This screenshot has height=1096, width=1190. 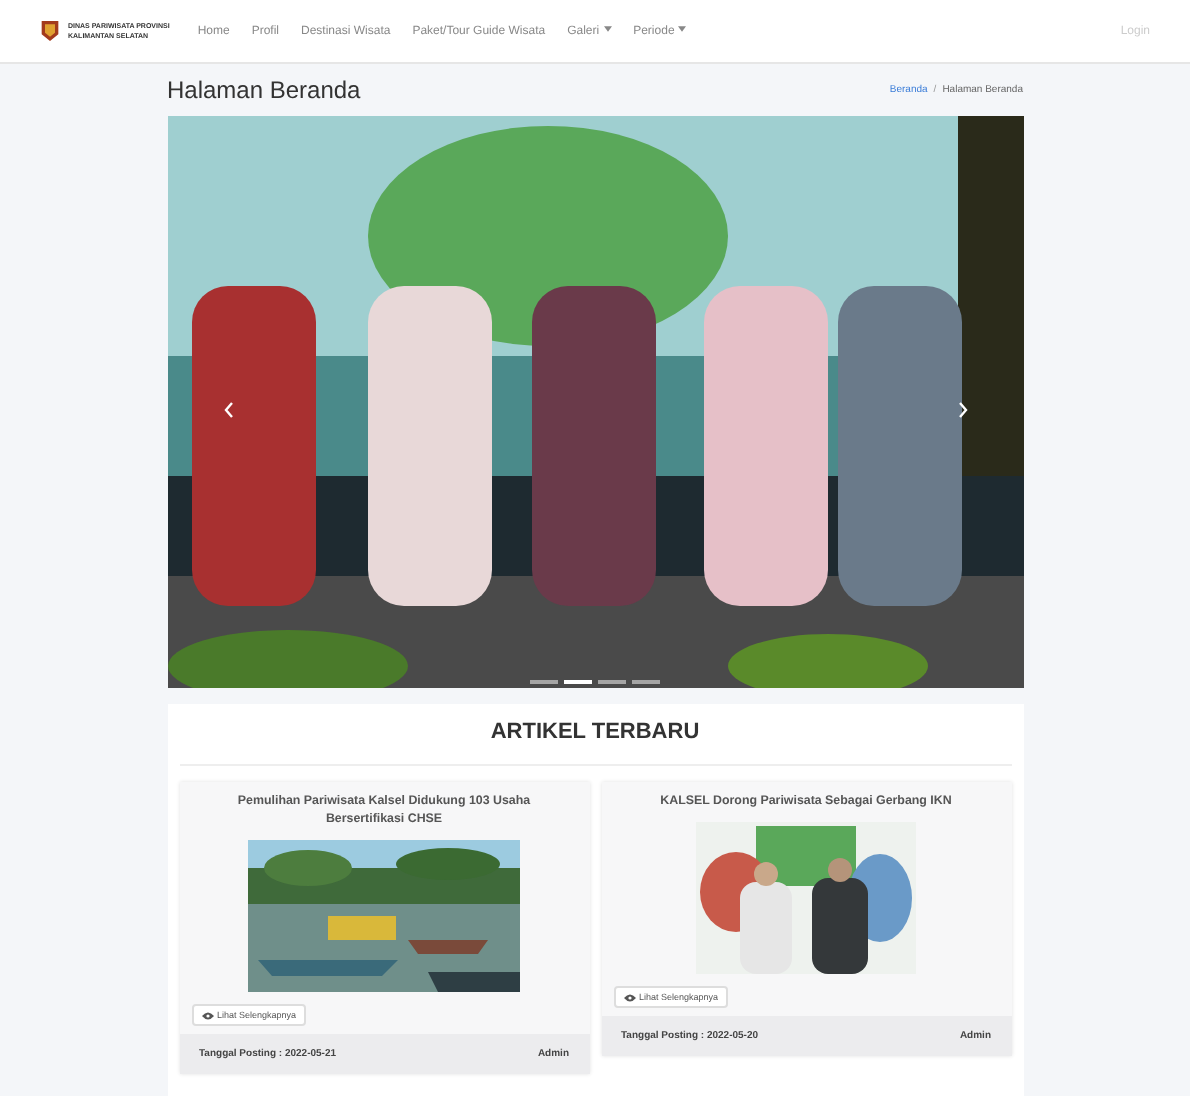 I want to click on emblem-icon, so click(x=50, y=31).